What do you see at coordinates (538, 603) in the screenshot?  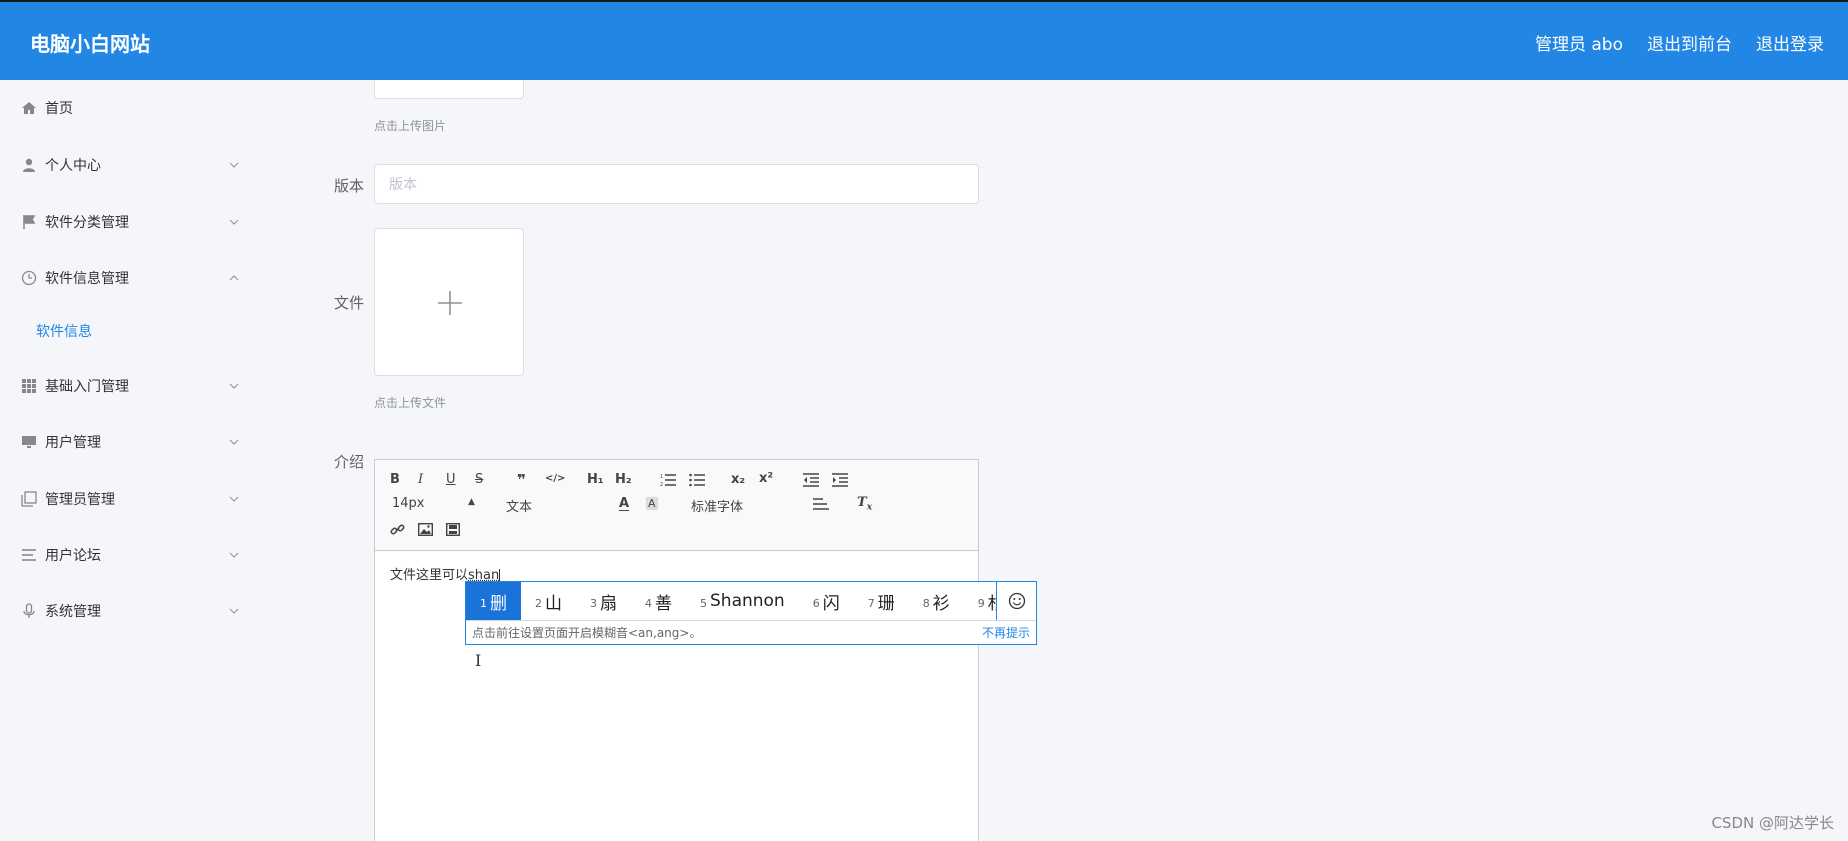 I see `candidate-number: 2` at bounding box center [538, 603].